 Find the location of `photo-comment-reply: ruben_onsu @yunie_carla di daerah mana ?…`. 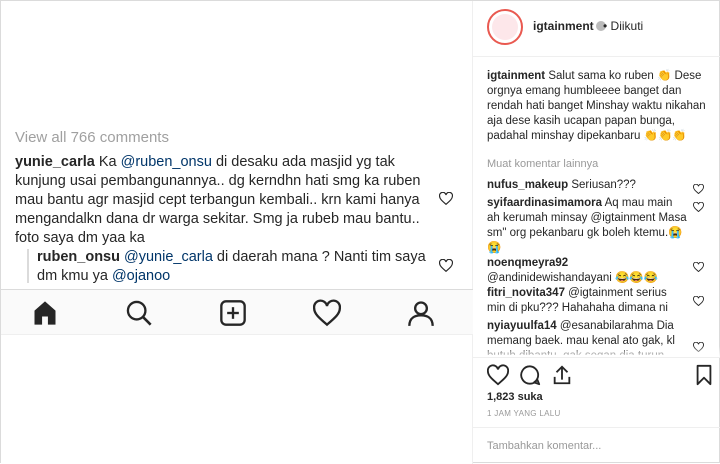

photo-comment-reply: ruben_onsu @yunie_carla di daerah mana ?… is located at coordinates (231, 266).